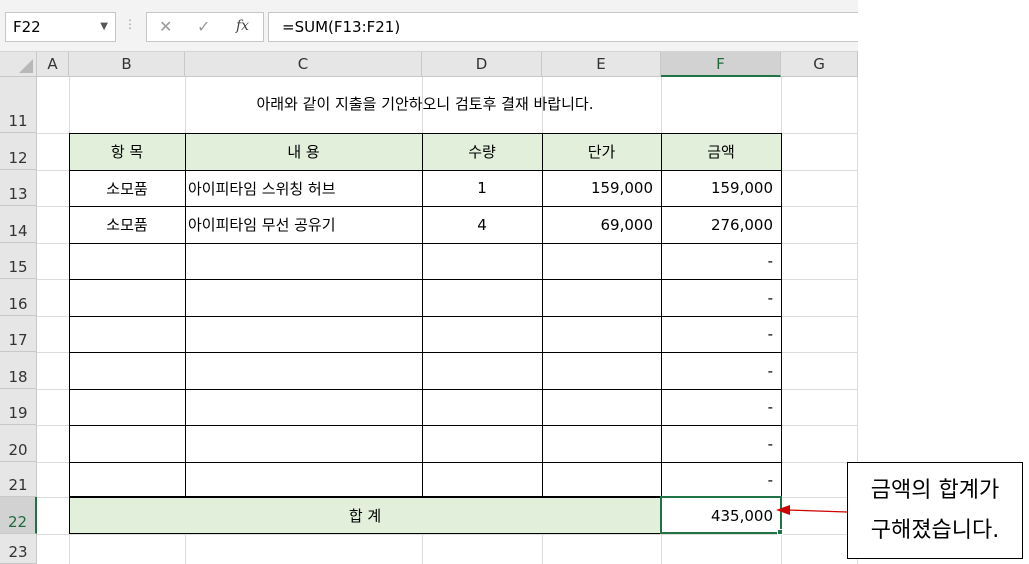 This screenshot has height=564, width=1029. I want to click on annotation-callout: 금액의 합계가 구해졌습니다., so click(935, 510).